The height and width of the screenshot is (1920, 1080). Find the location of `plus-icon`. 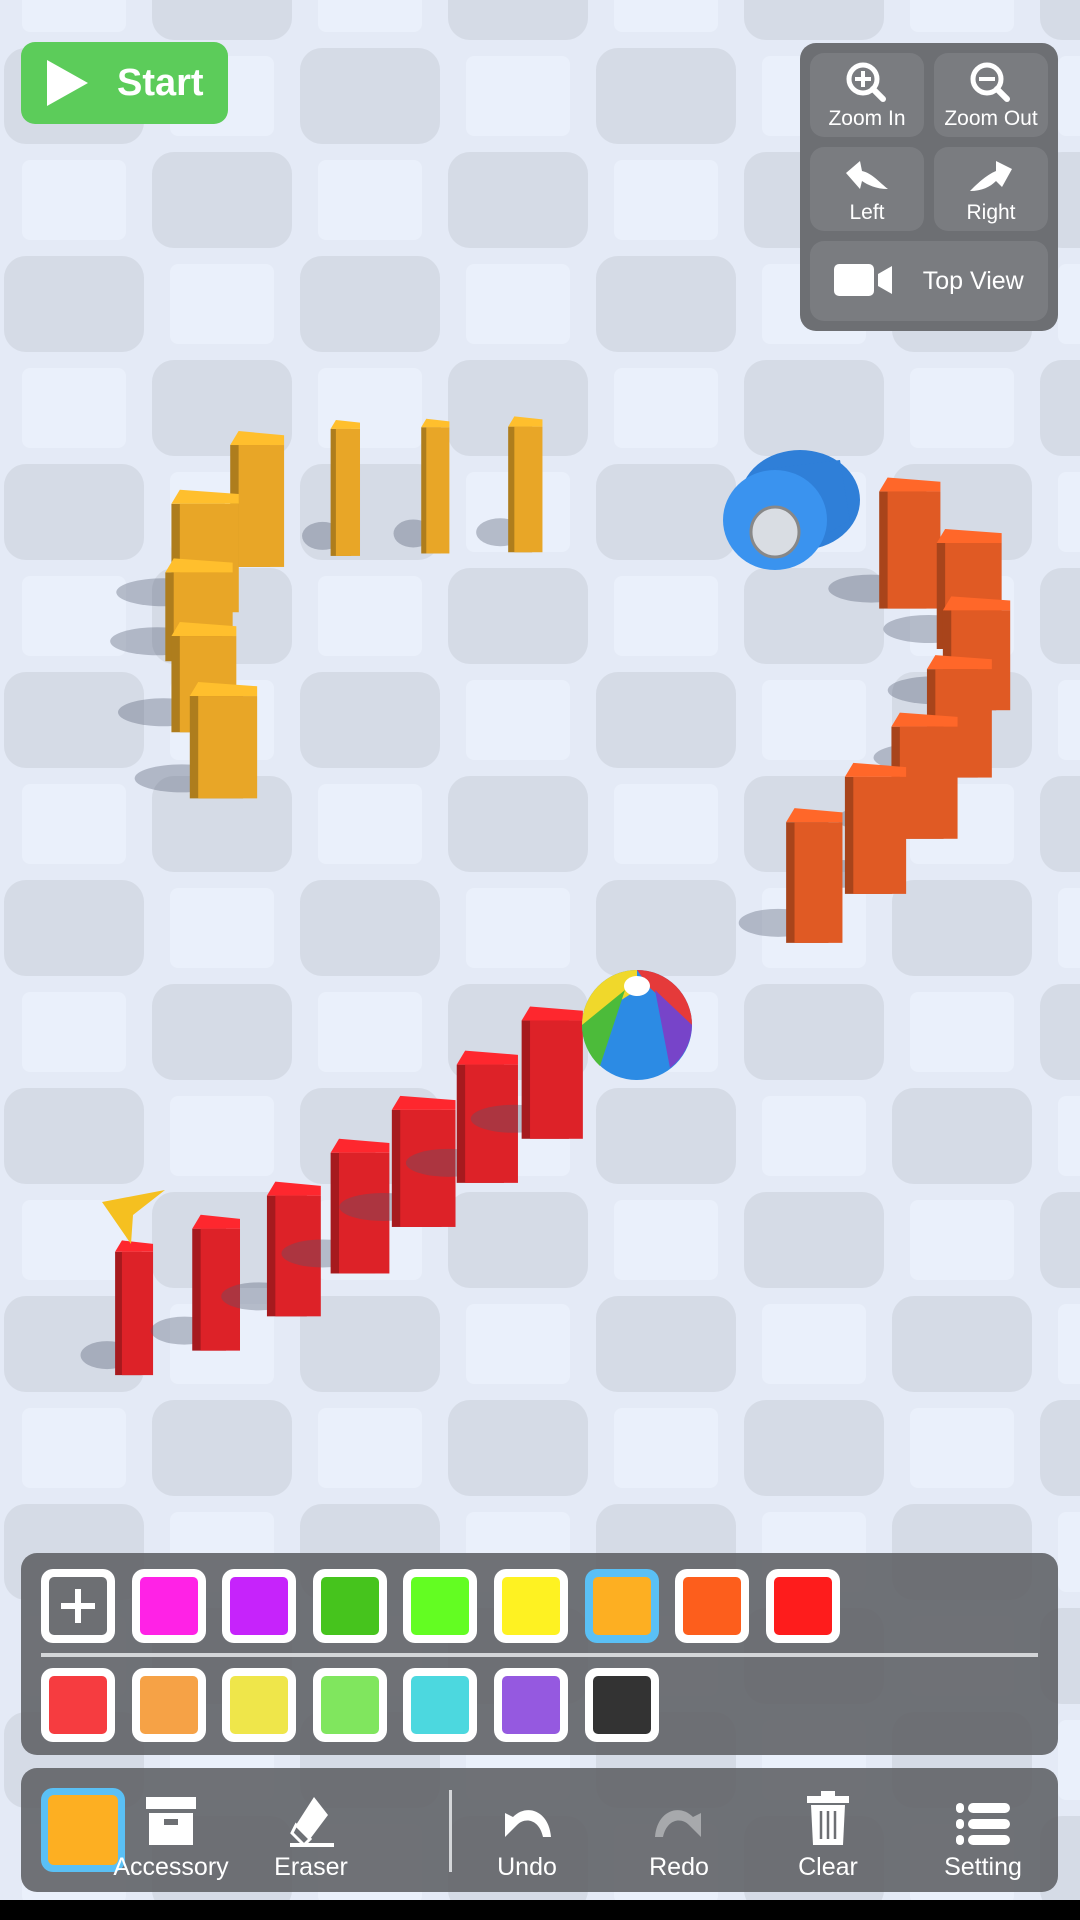

plus-icon is located at coordinates (78, 1606).